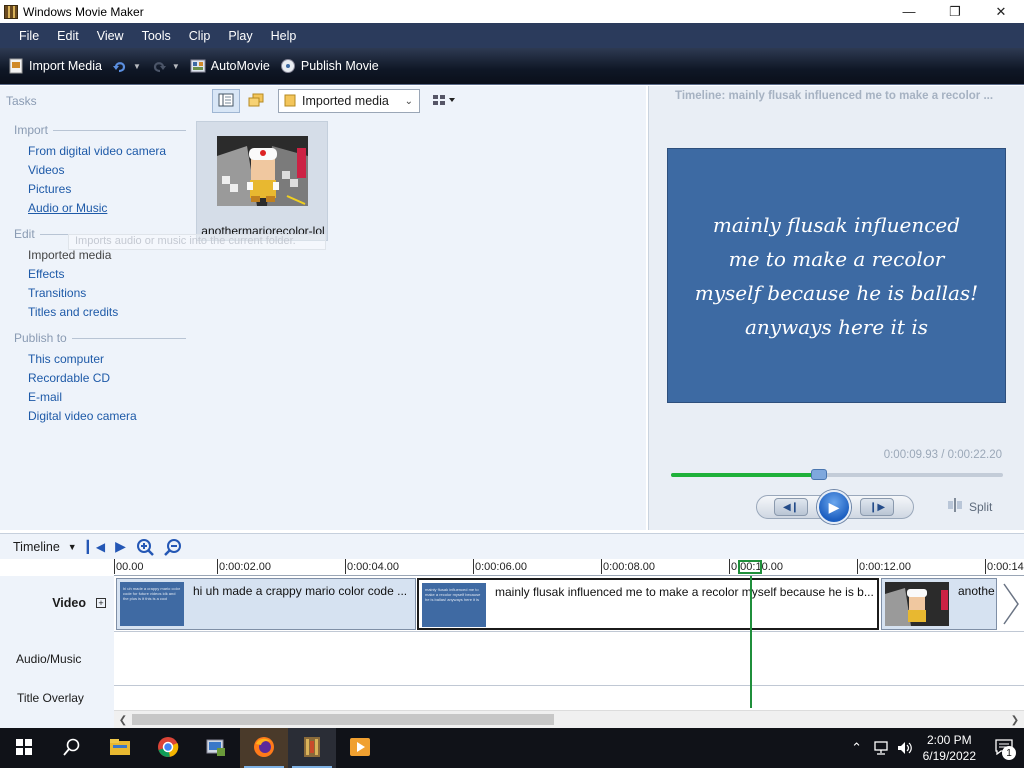 The image size is (1024, 768). I want to click on track-labels: Video + Audio/Music Title Overlay, so click(57, 652).